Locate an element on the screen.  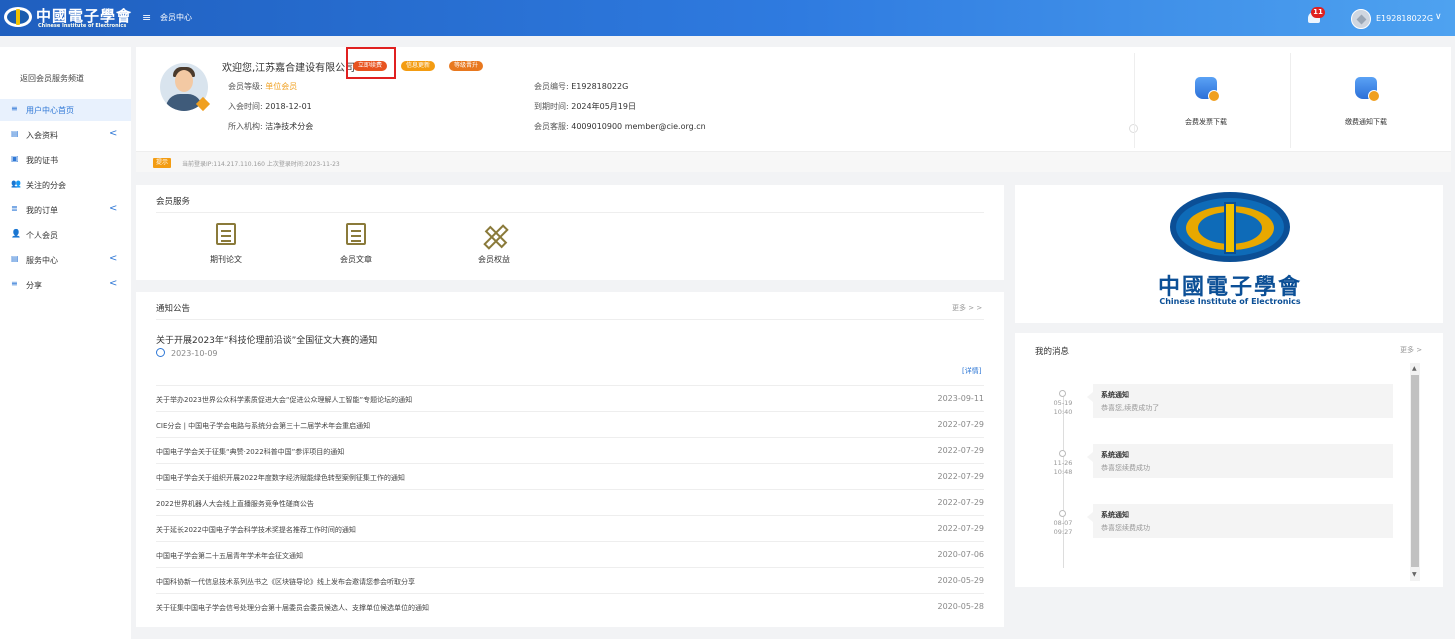
hamburger-menu-icon: ≡ is located at coordinates (146, 17).